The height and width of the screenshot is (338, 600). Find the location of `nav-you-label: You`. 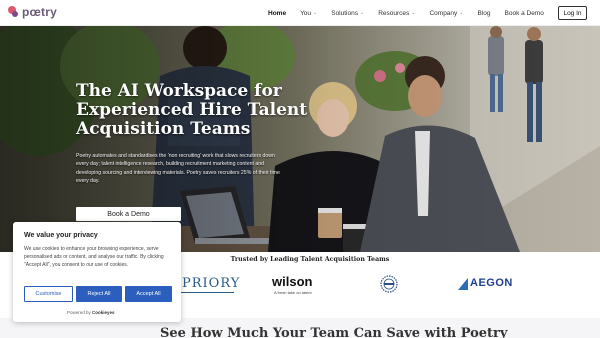

nav-you-label: You is located at coordinates (306, 13).